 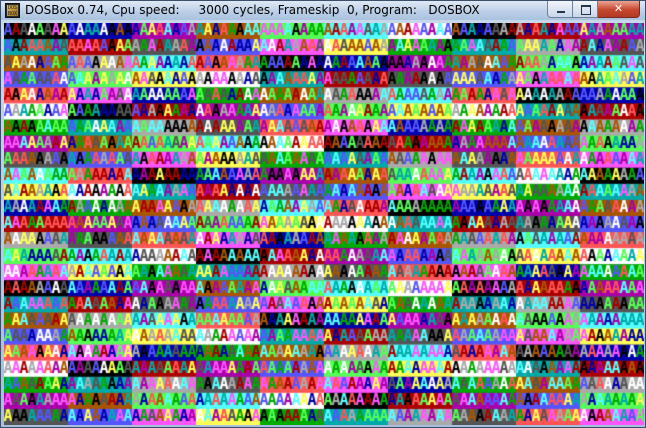 I want to click on maximize-button, so click(x=585, y=9).